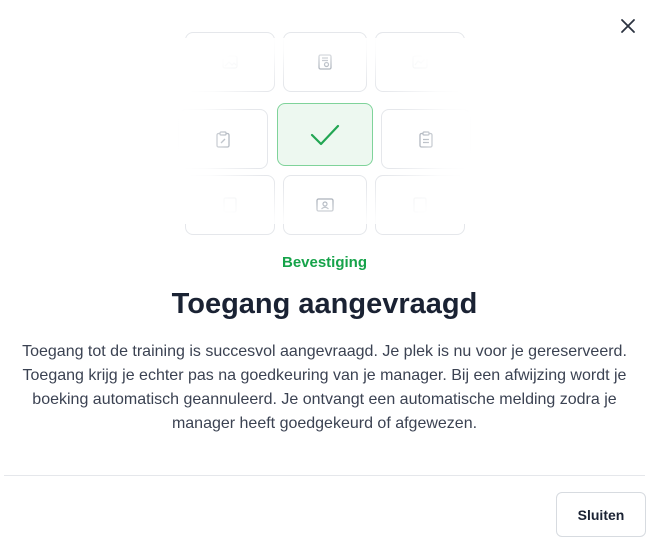 The image size is (657, 548). I want to click on tile-success, so click(325, 134).